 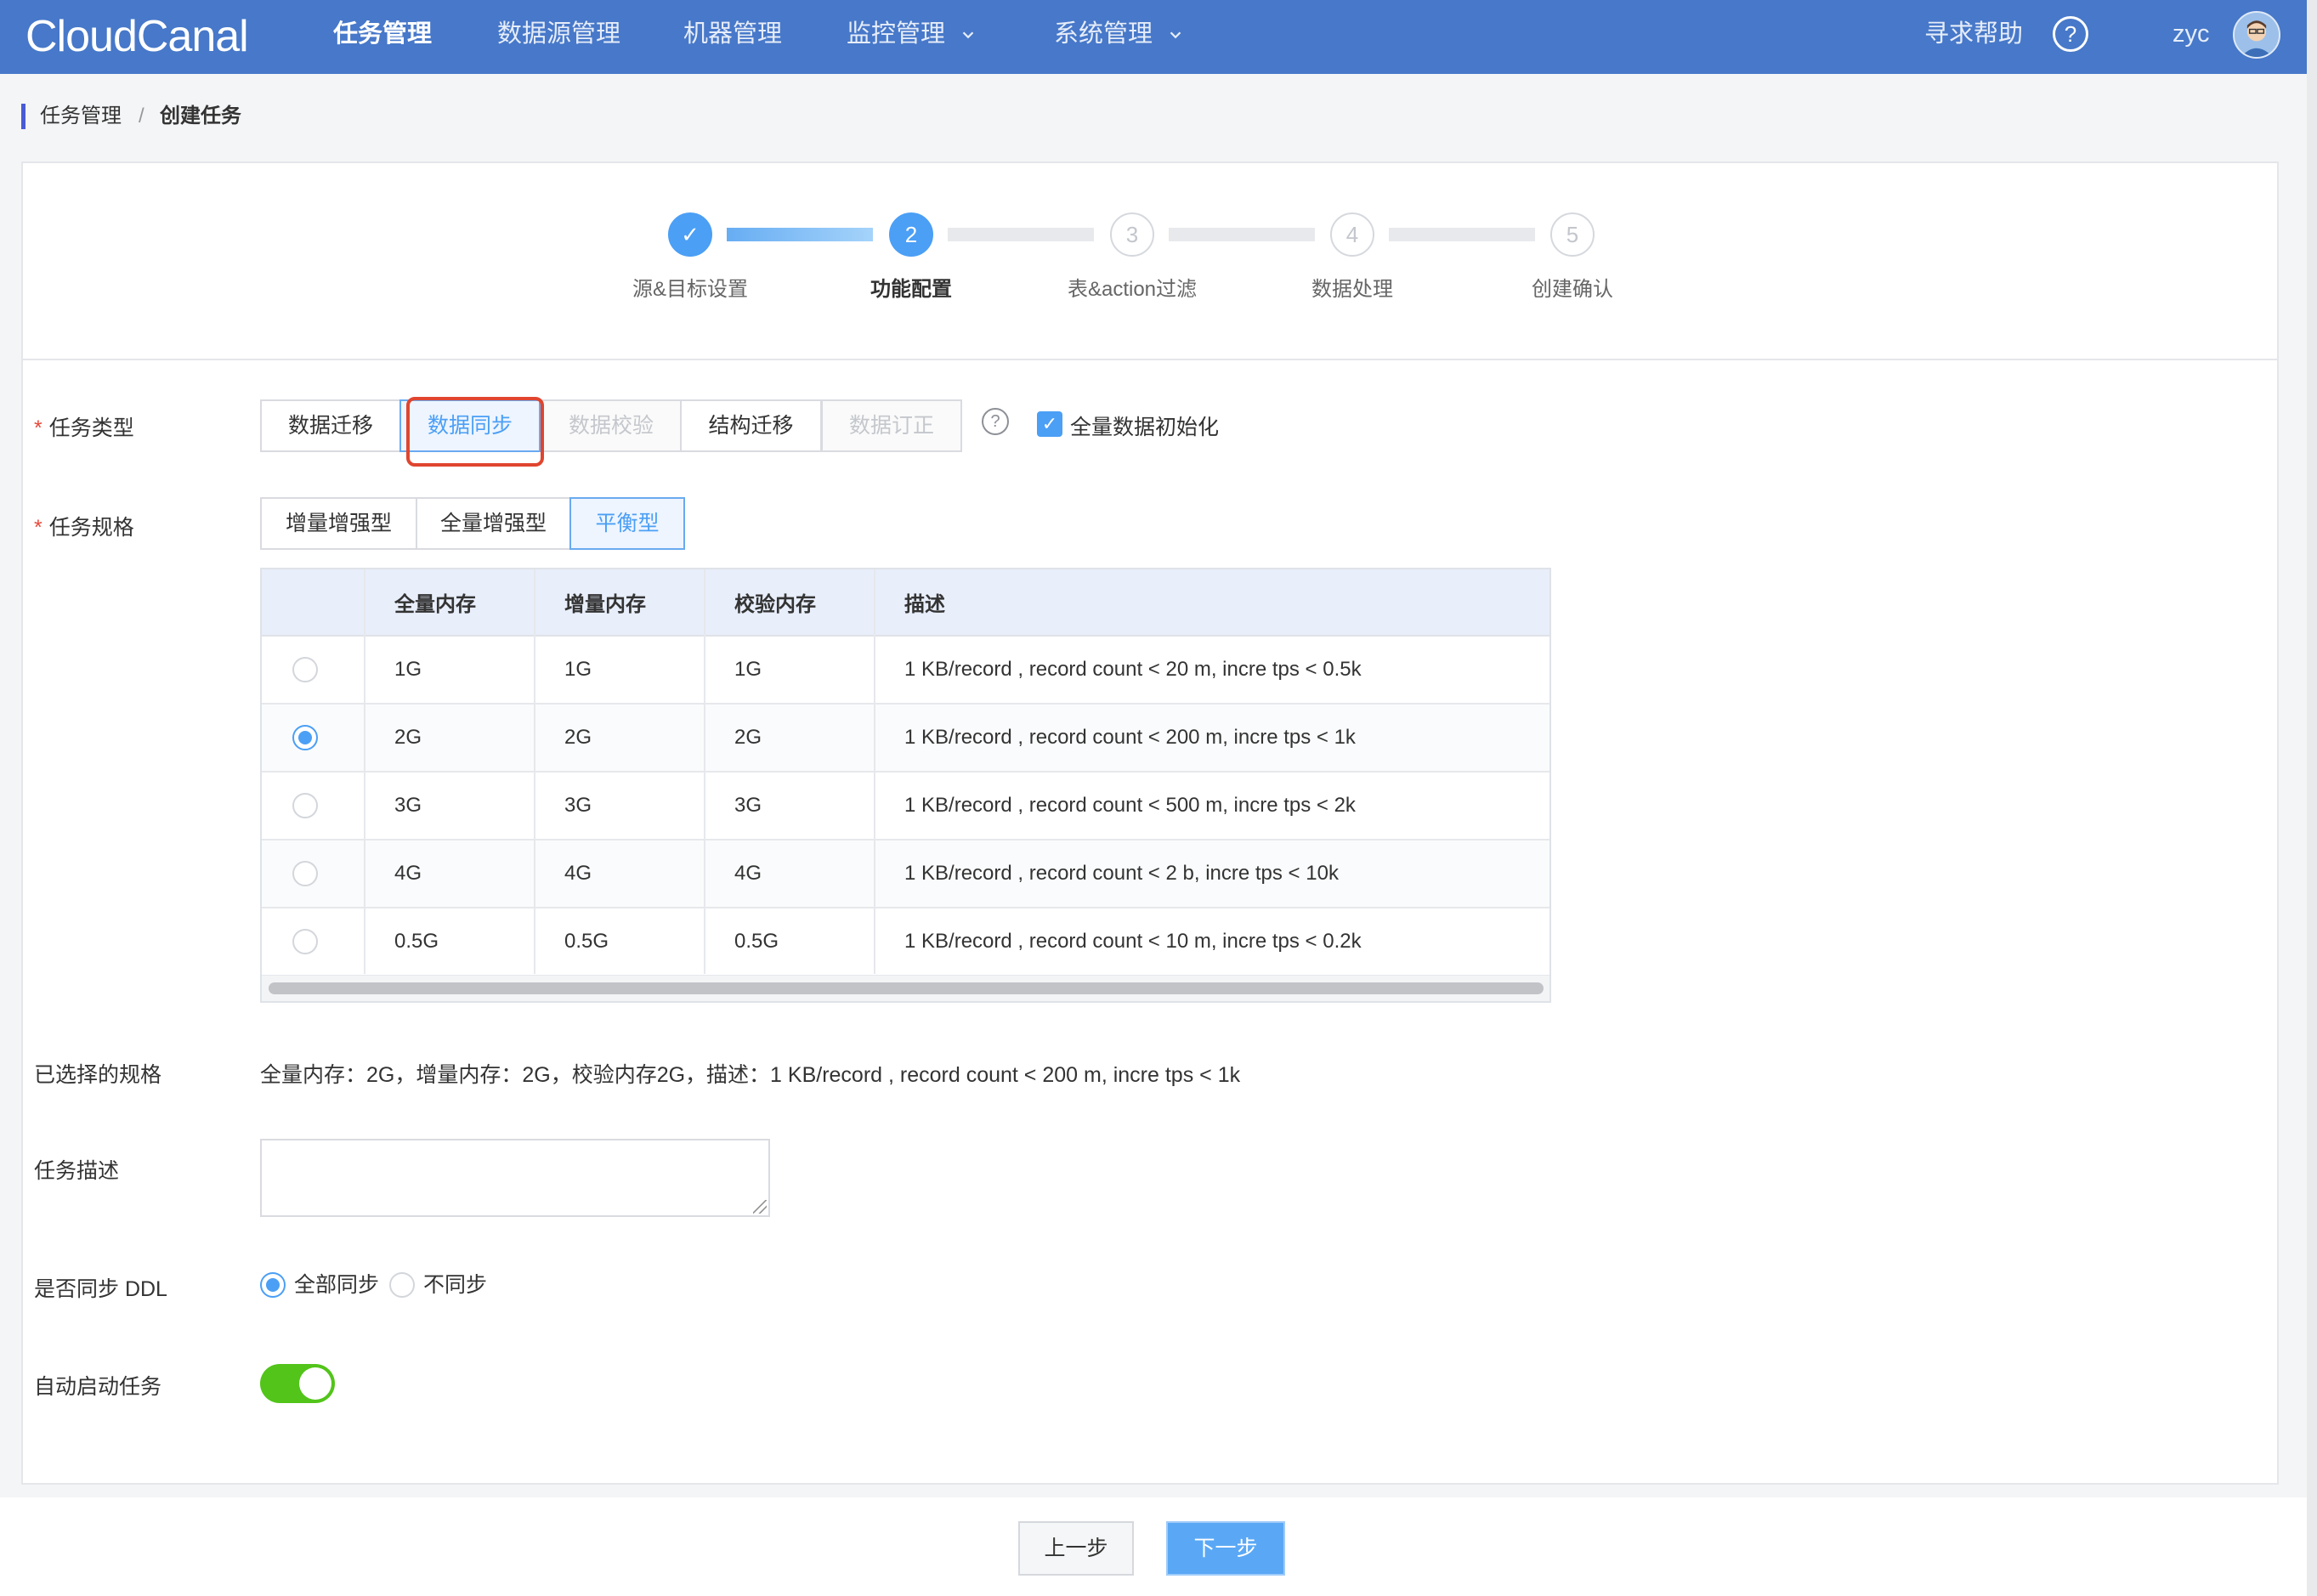 What do you see at coordinates (77, 1171) in the screenshot?
I see `task-desc-label: 任务描述` at bounding box center [77, 1171].